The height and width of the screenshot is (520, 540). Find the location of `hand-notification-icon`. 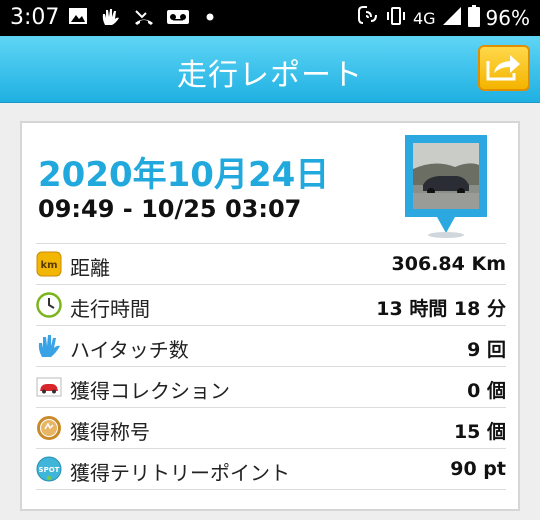

hand-notification-icon is located at coordinates (111, 20).